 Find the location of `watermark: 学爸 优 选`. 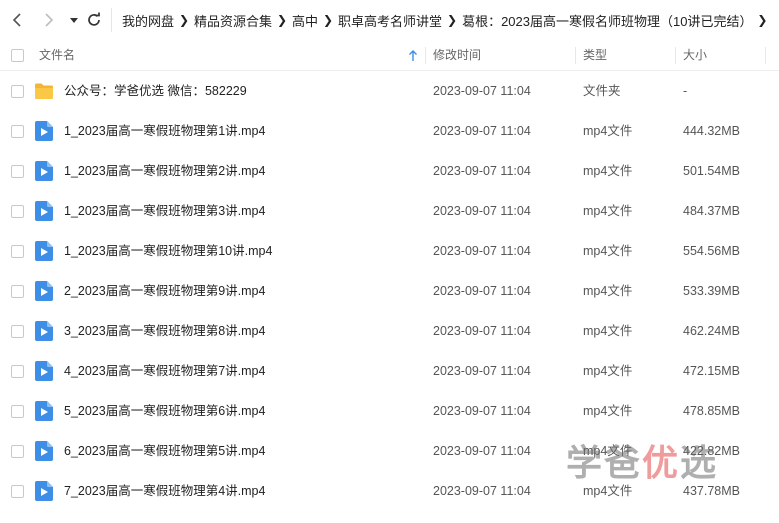

watermark: 学爸 优 选 is located at coordinates (656, 460).